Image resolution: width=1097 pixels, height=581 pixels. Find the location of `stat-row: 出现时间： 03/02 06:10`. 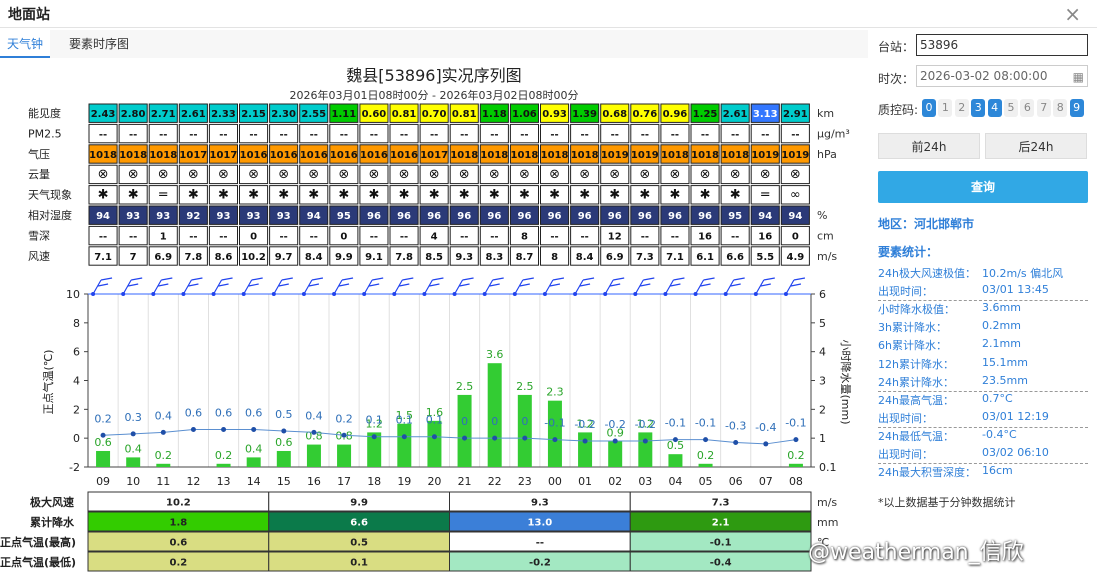

stat-row: 出现时间： 03/02 06:10 is located at coordinates (983, 455).